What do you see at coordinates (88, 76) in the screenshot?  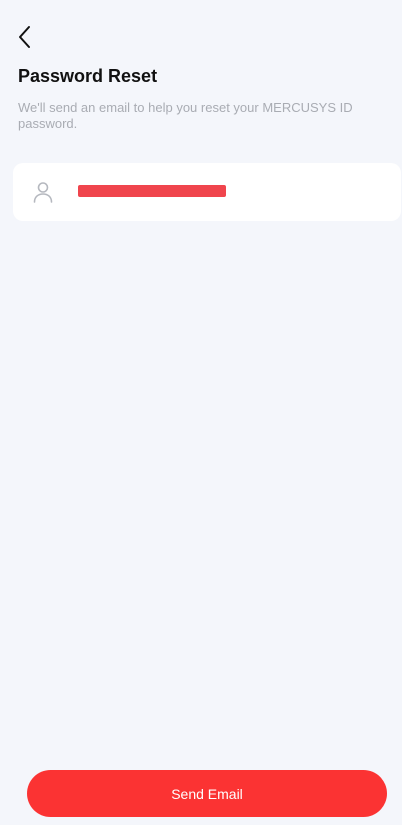 I see `page-title: Password Reset` at bounding box center [88, 76].